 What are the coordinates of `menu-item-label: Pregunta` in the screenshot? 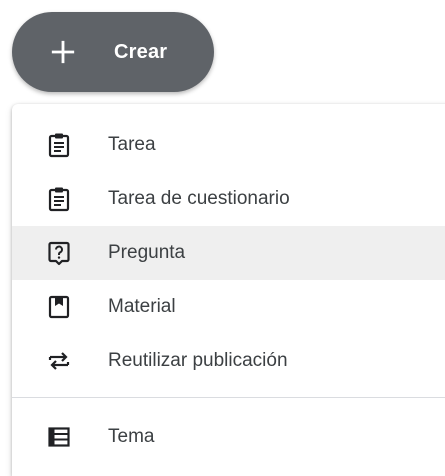 It's located at (147, 252).